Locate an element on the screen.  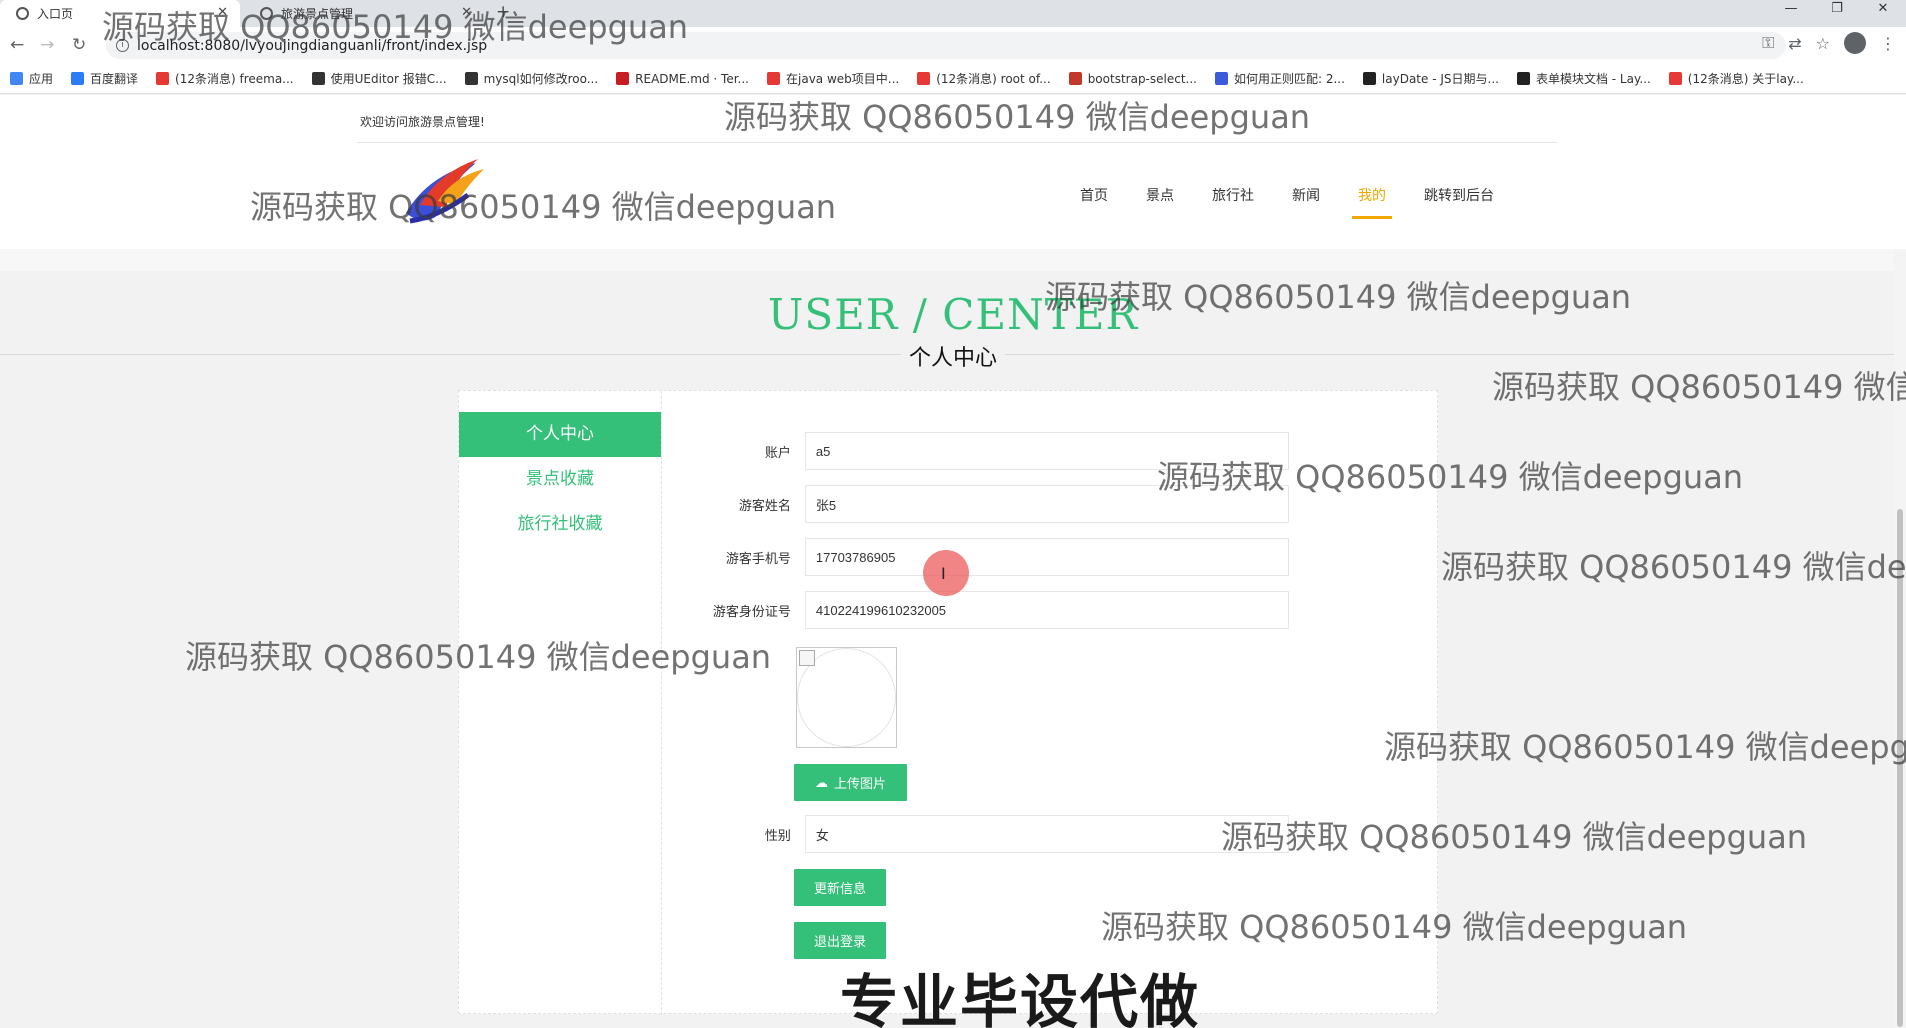
logout-button: 退出登录 is located at coordinates (840, 940).